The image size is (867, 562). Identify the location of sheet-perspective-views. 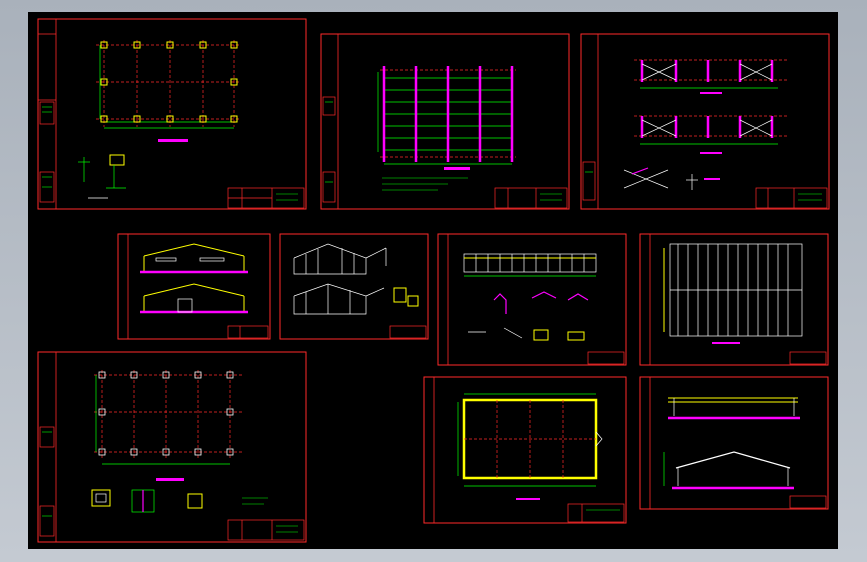
(354, 286).